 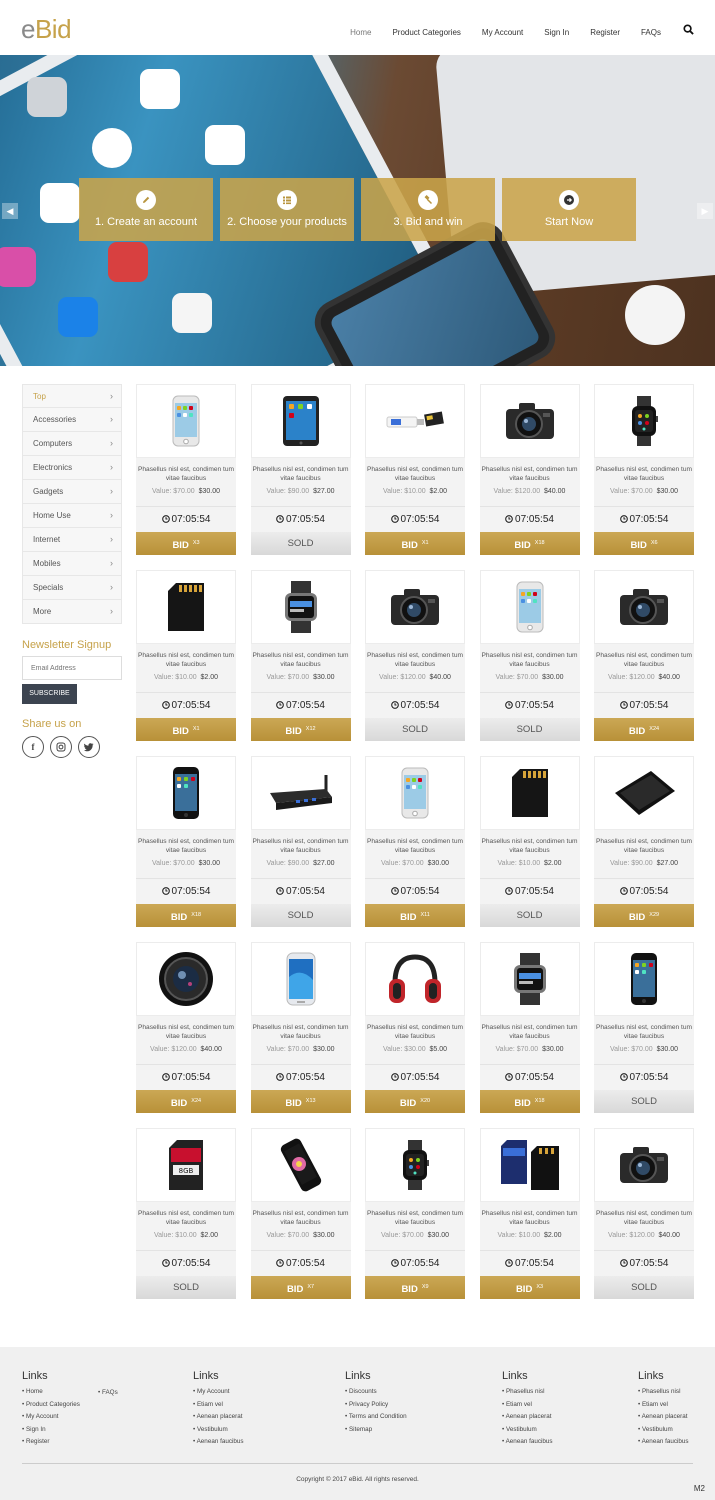 What do you see at coordinates (300, 1101) in the screenshot?
I see `bid-button: BID X13` at bounding box center [300, 1101].